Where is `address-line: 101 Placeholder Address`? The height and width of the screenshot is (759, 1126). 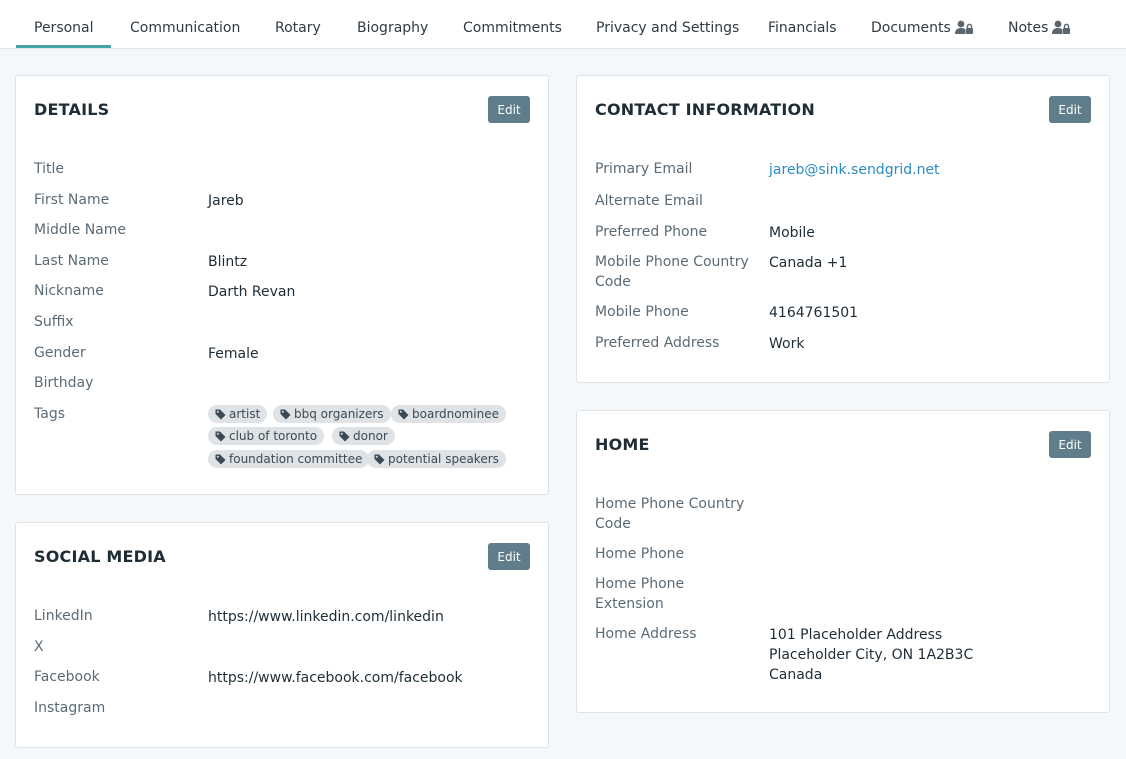
address-line: 101 Placeholder Address is located at coordinates (856, 635).